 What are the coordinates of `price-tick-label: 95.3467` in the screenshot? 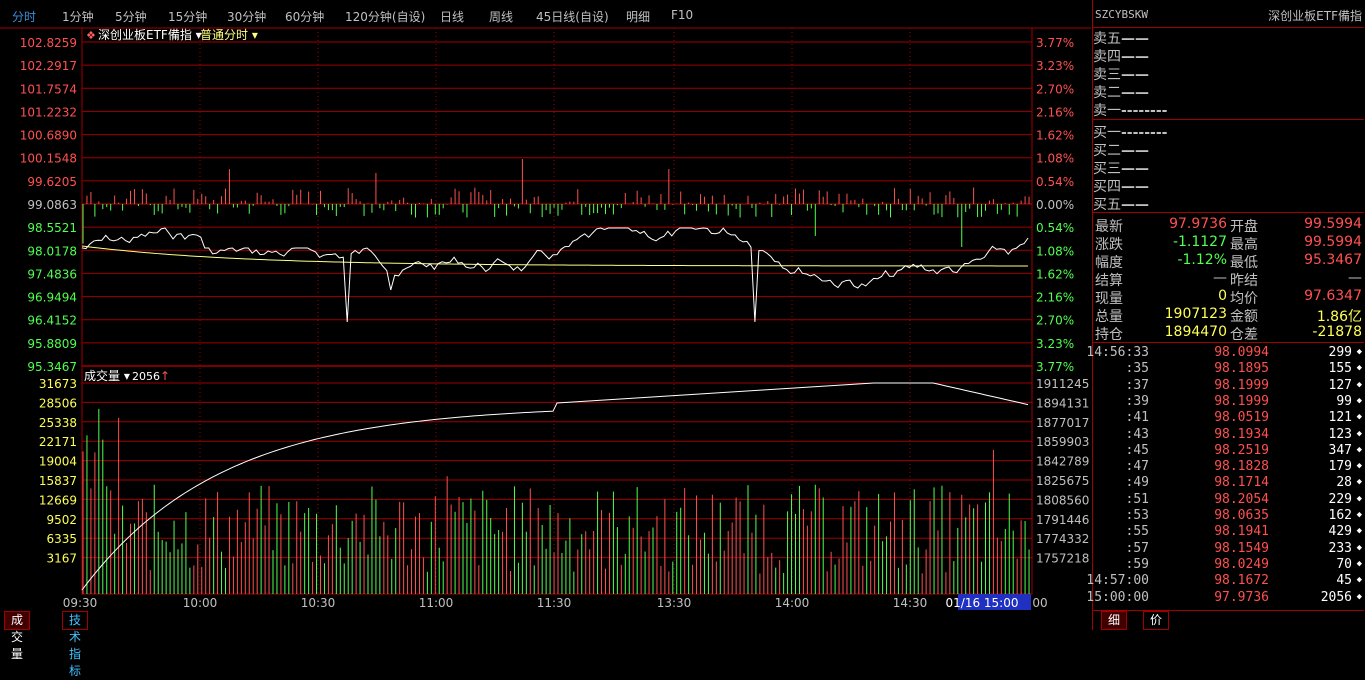 It's located at (52, 367).